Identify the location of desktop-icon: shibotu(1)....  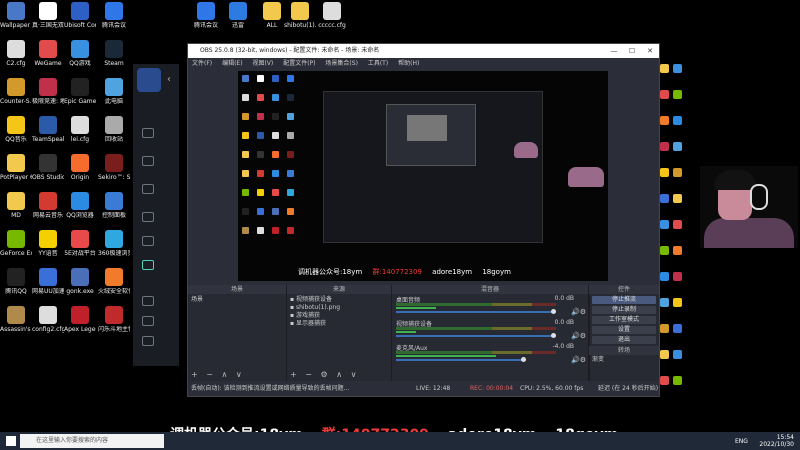
(300, 15).